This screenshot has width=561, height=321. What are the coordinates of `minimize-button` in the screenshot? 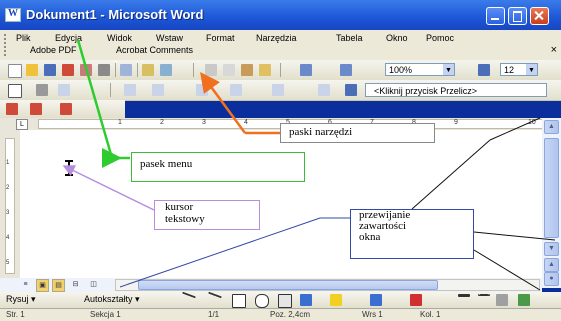 It's located at (495, 16).